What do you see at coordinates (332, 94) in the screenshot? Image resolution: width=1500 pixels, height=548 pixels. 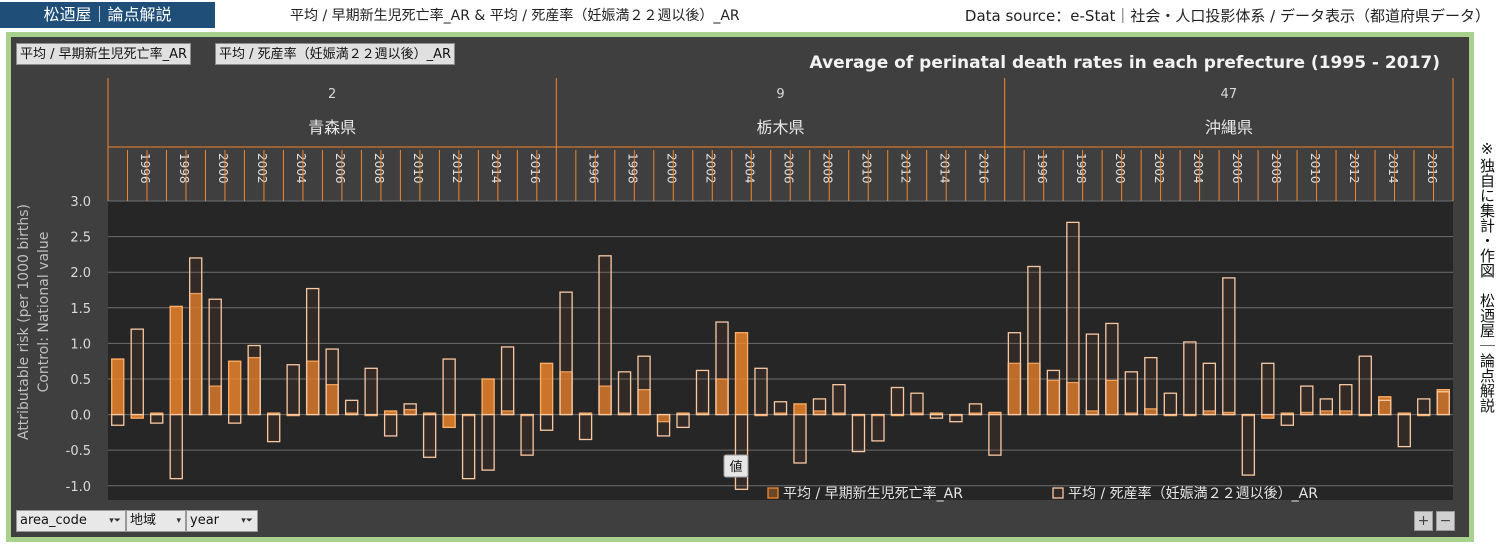 I see `group-code-label: 2` at bounding box center [332, 94].